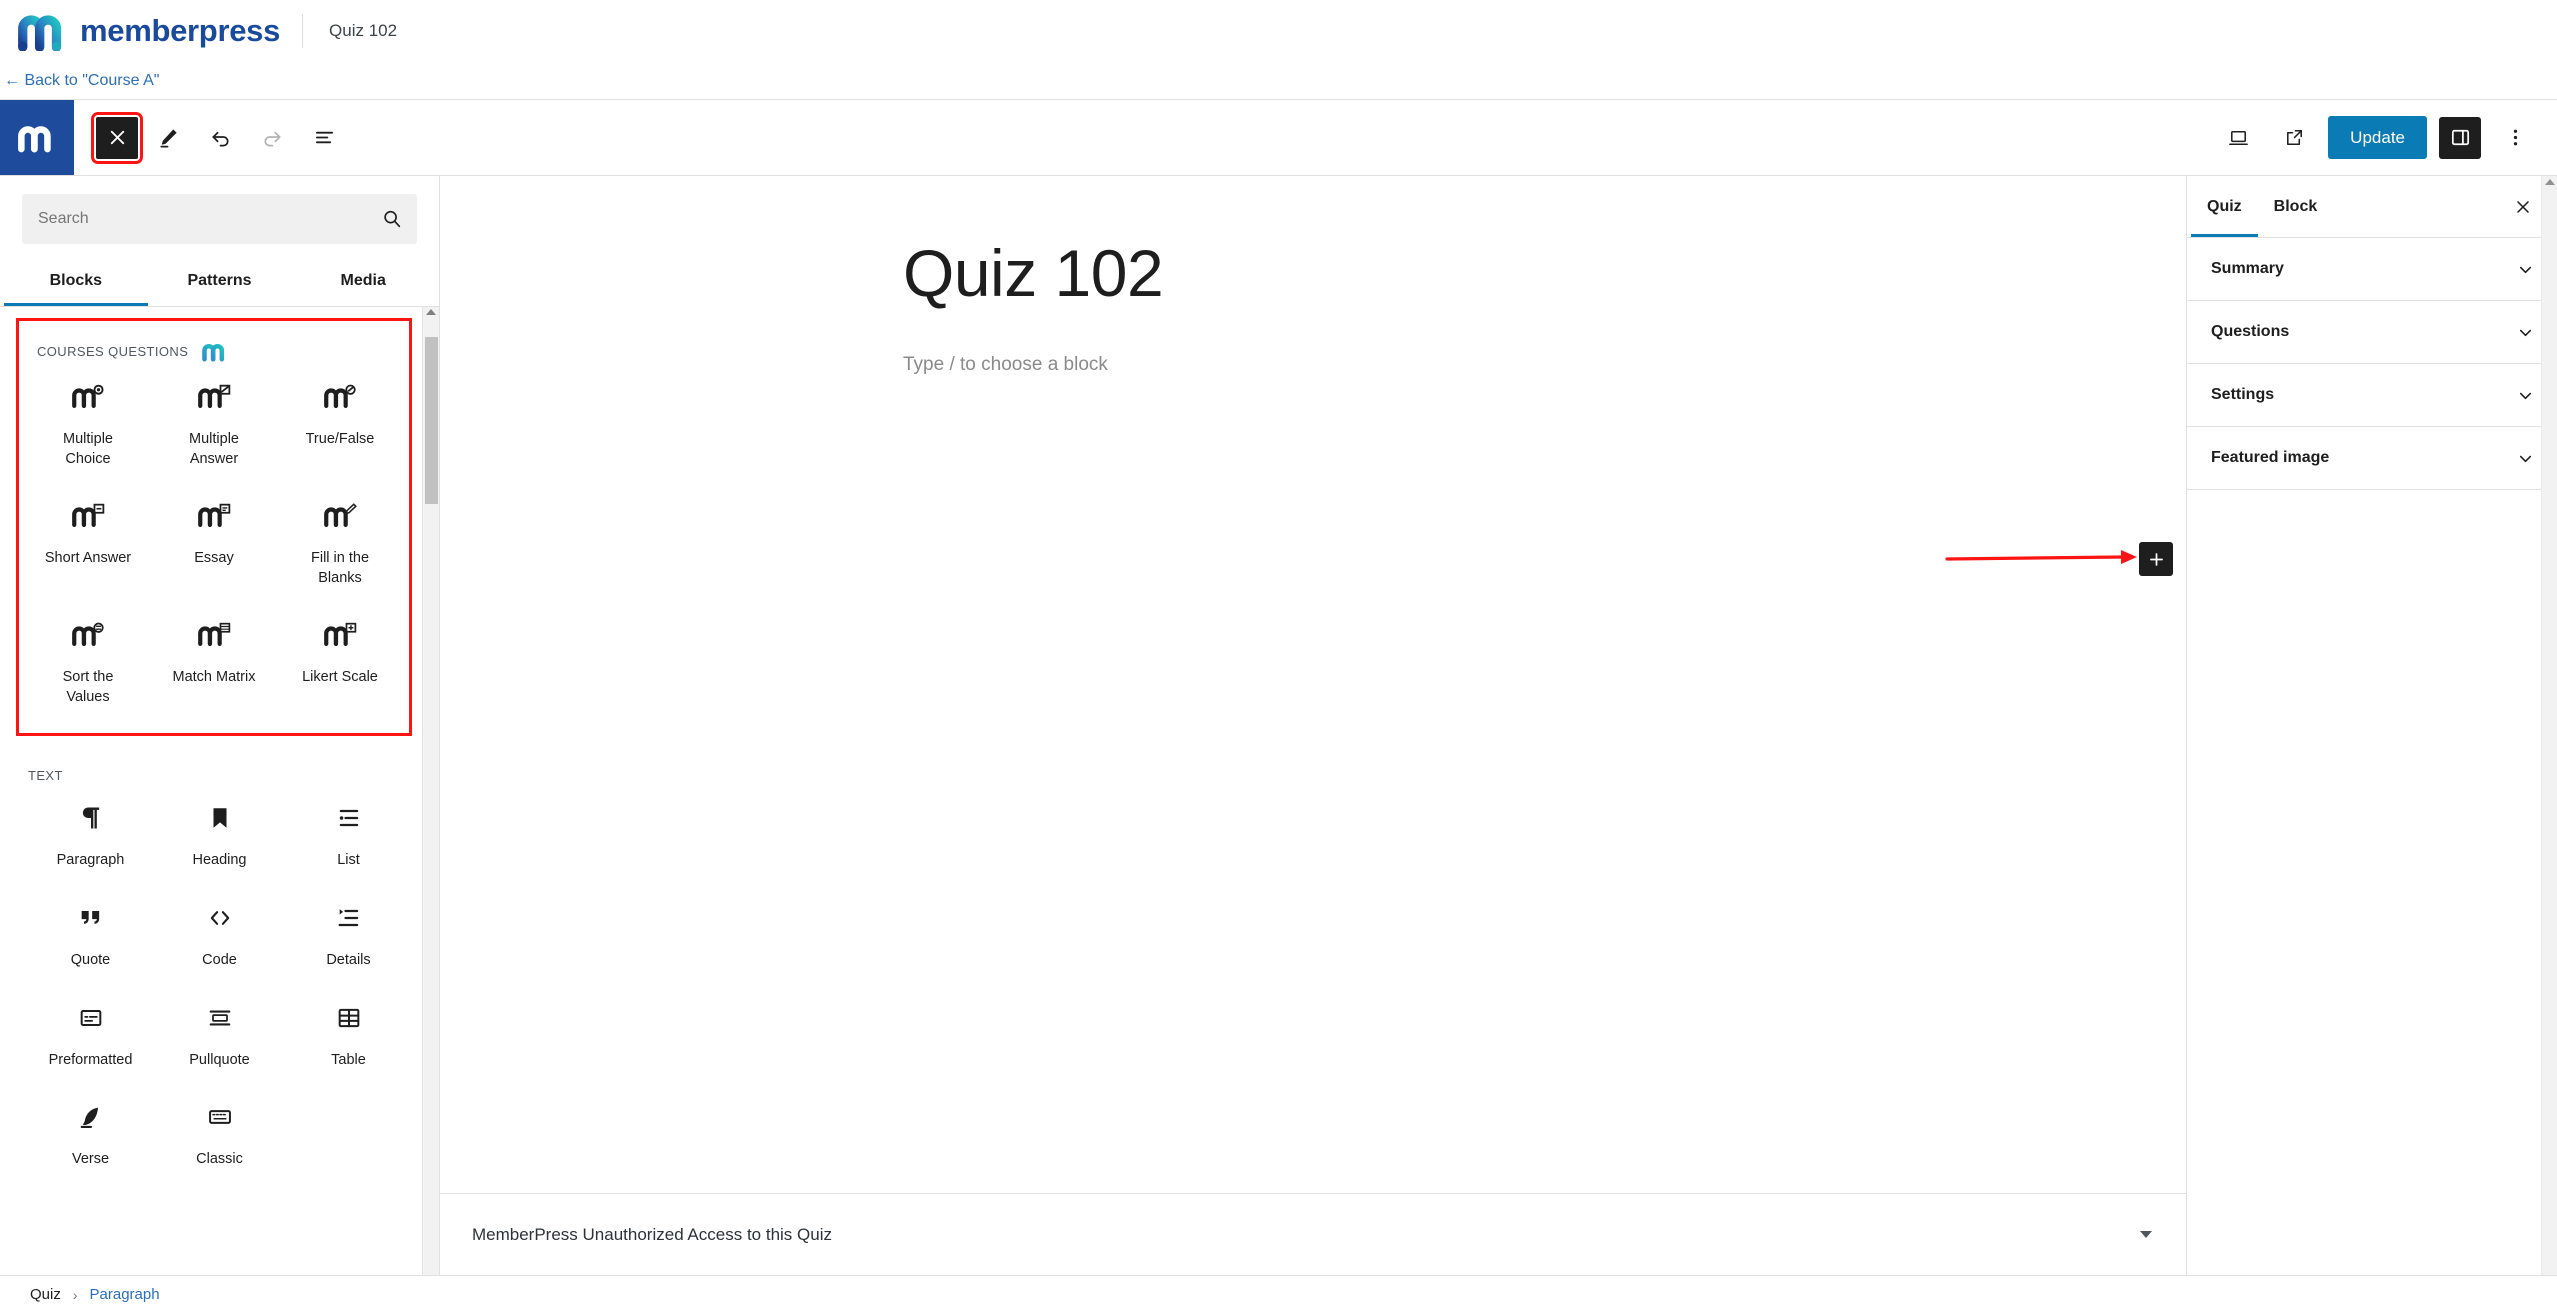 Image resolution: width=2557 pixels, height=1313 pixels. I want to click on search-icon, so click(392, 219).